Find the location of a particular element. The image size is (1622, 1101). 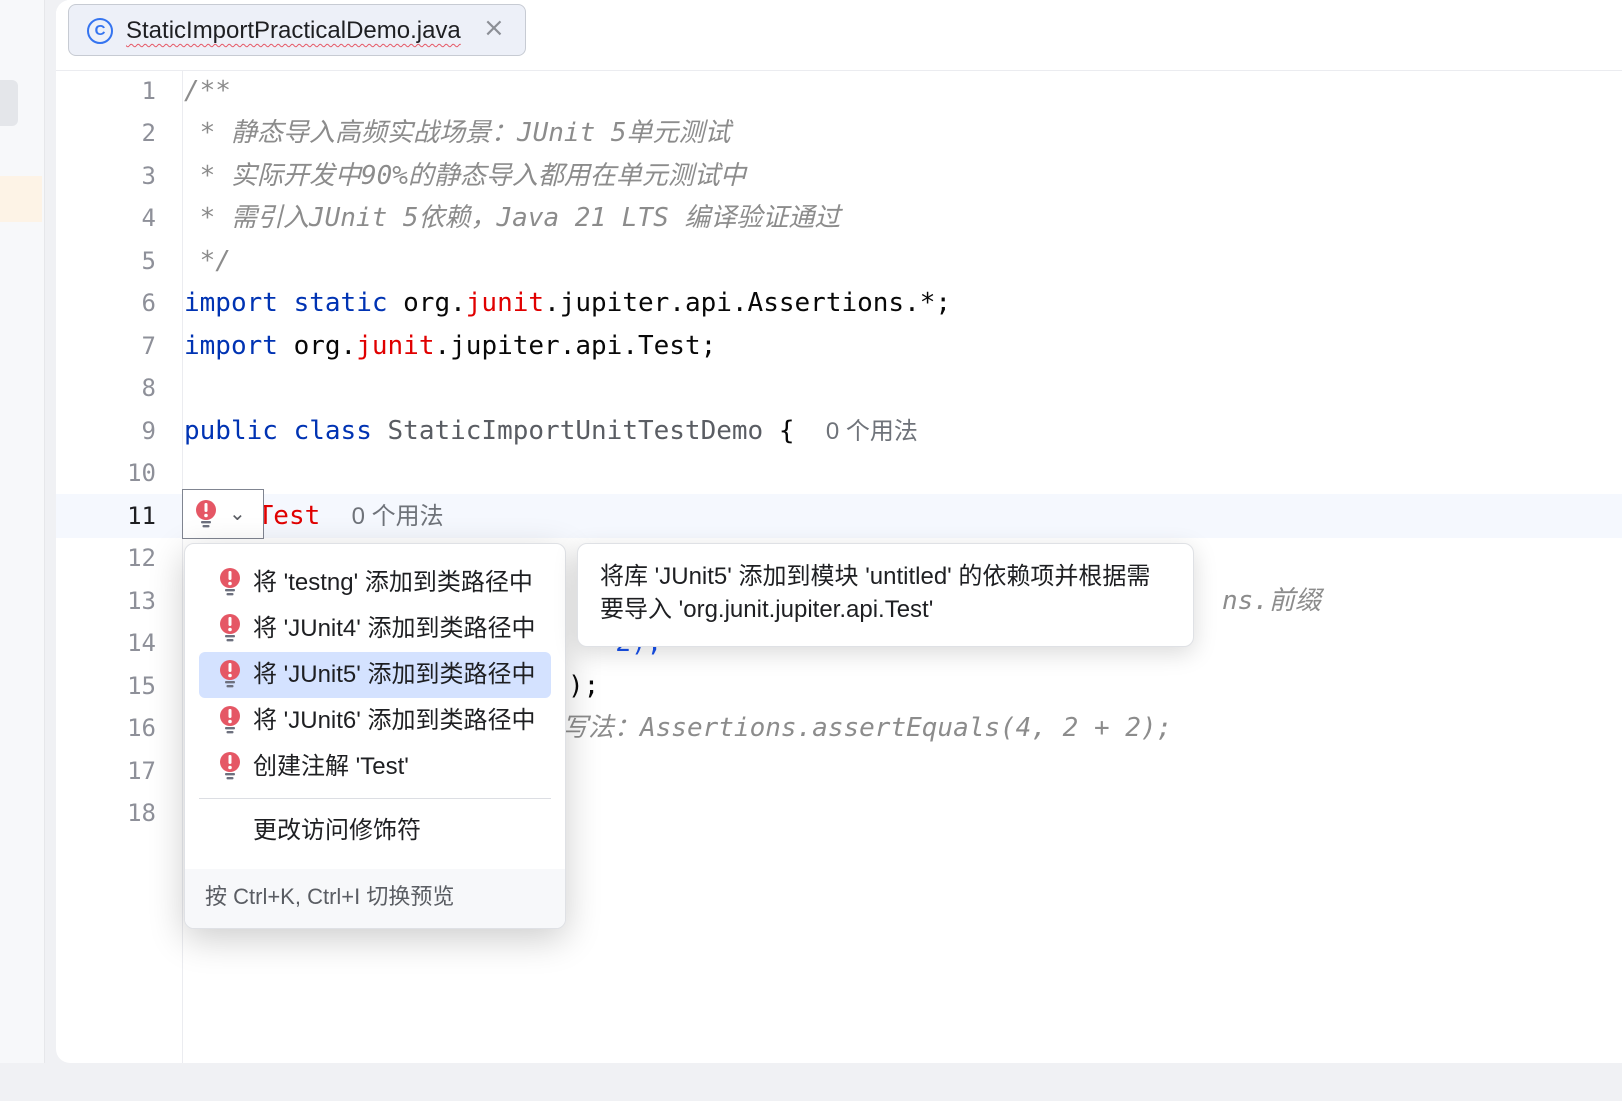

brace: { is located at coordinates (786, 431).